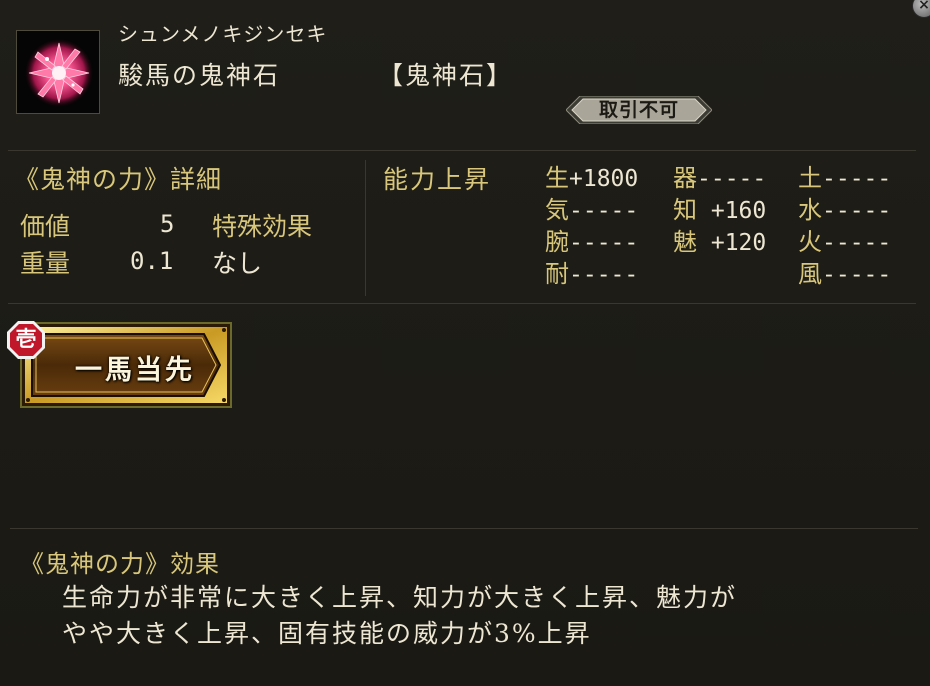 Image resolution: width=930 pixels, height=686 pixels. What do you see at coordinates (685, 242) in the screenshot?
I see `stat-key: 魅` at bounding box center [685, 242].